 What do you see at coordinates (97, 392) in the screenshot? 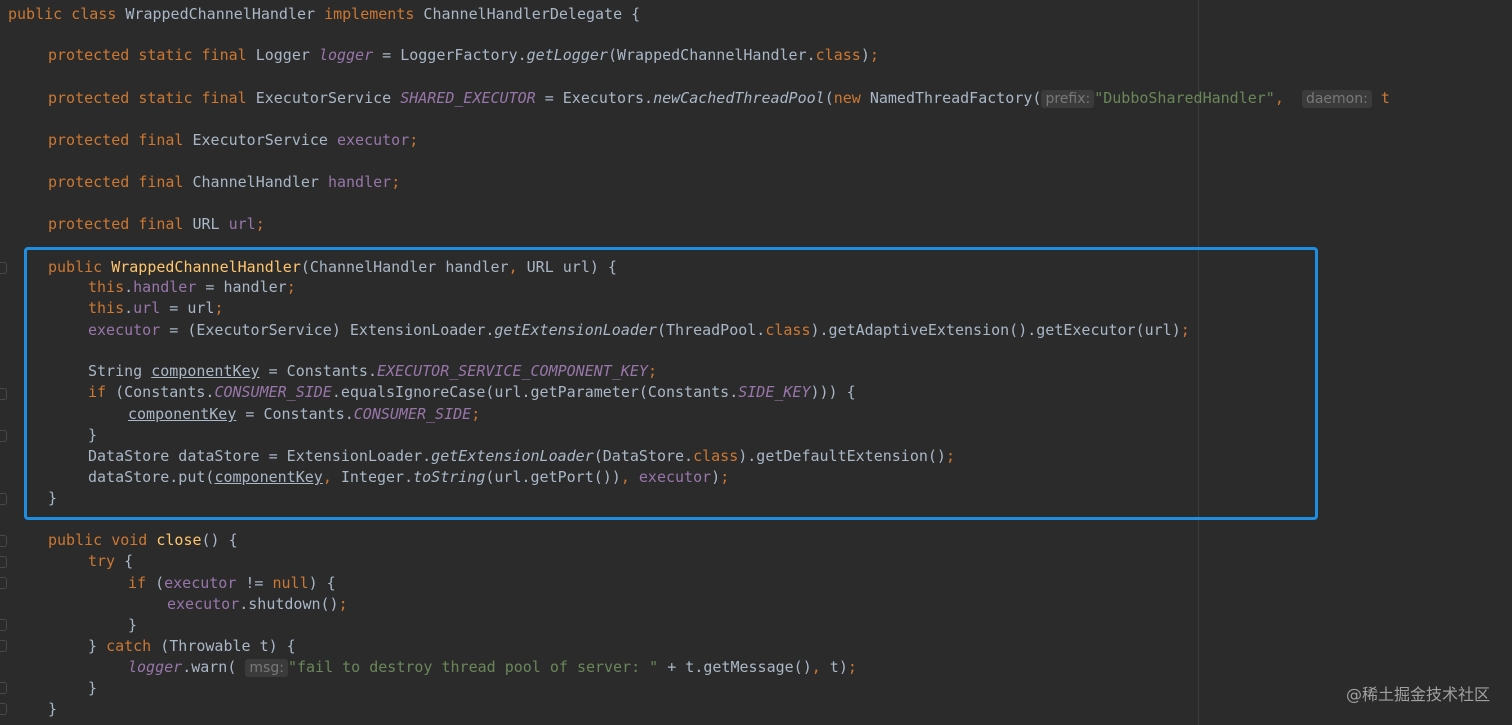
I see `code-token: if` at bounding box center [97, 392].